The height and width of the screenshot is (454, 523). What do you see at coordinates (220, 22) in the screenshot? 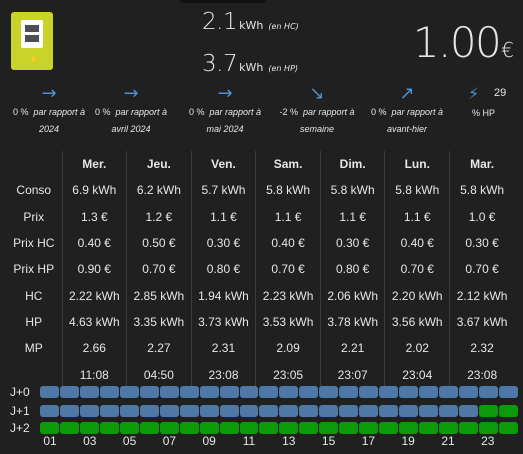
I see `hc-value: 2.1` at bounding box center [220, 22].